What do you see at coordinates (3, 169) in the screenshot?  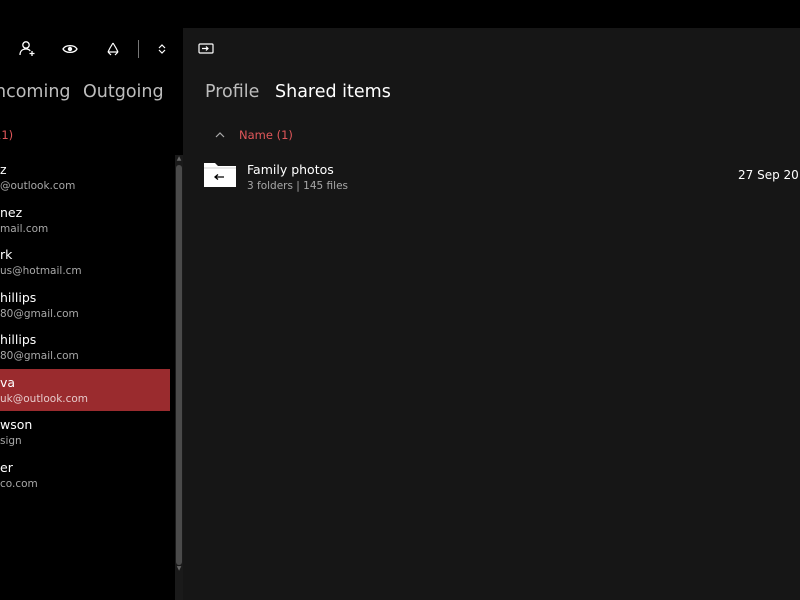 I see `contact-name: z` at bounding box center [3, 169].